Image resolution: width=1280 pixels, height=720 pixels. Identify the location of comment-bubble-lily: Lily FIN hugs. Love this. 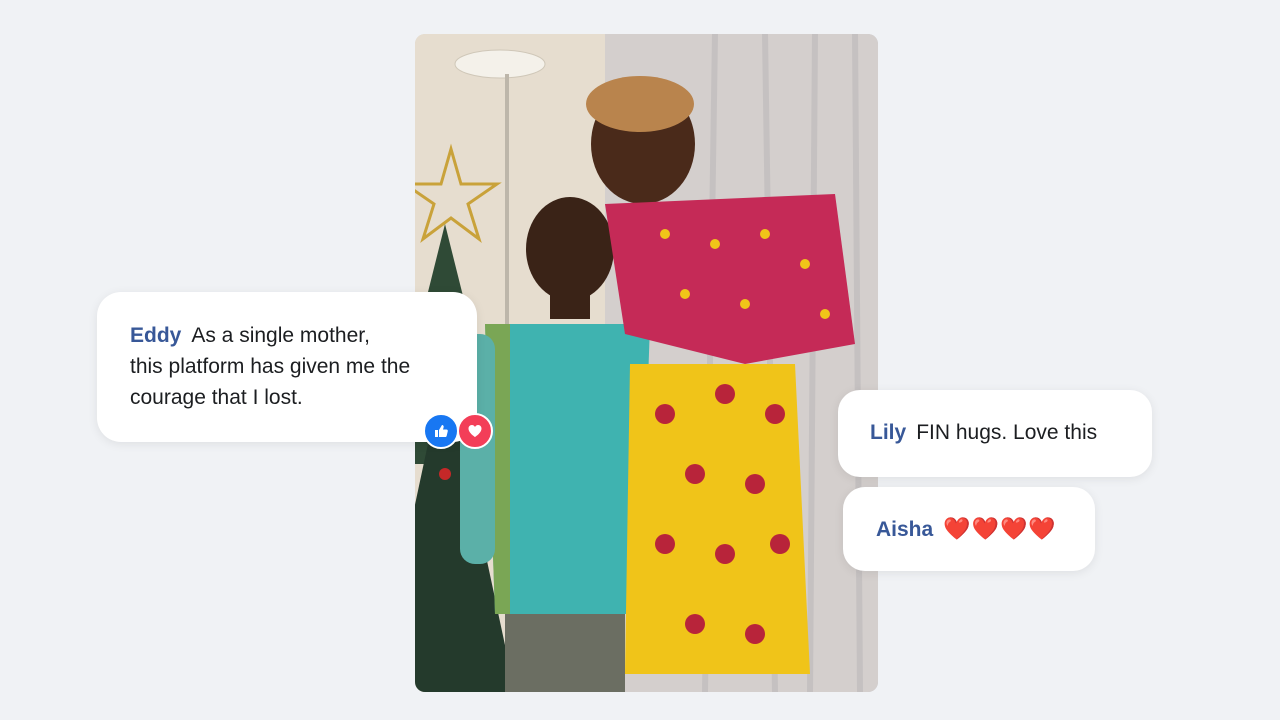
(995, 433).